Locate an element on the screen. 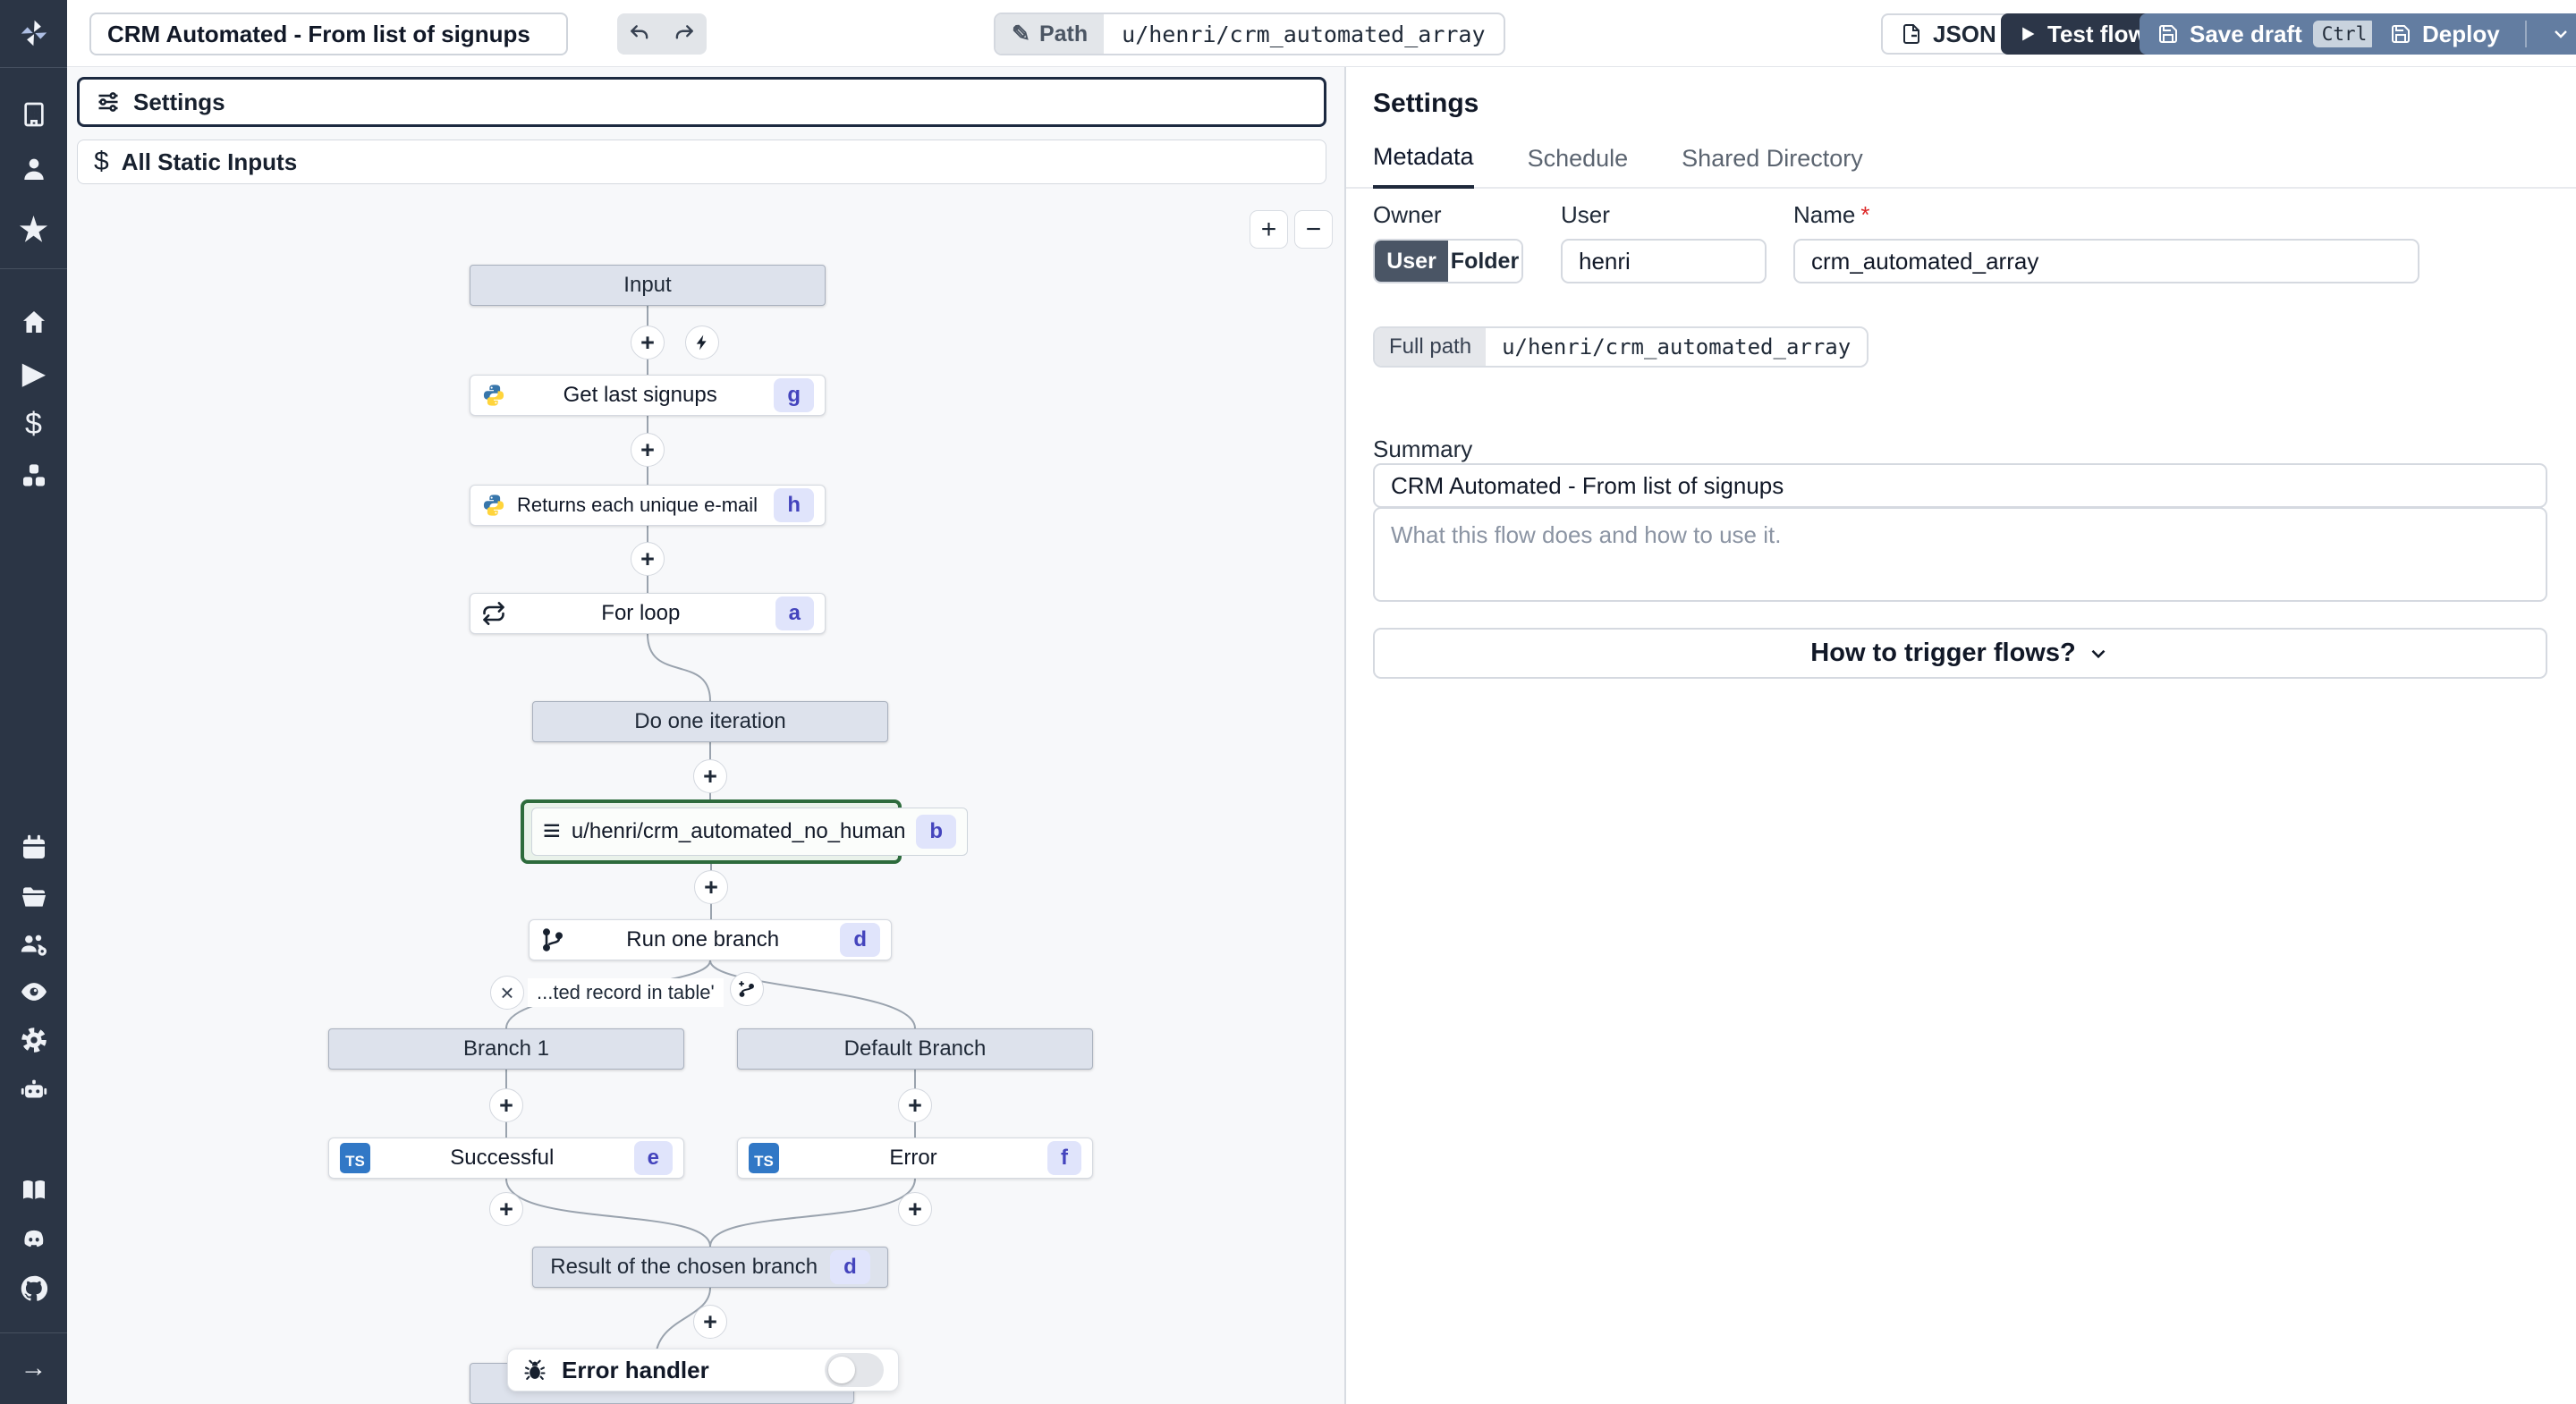 Image resolution: width=2576 pixels, height=1404 pixels. owner-option-user: User is located at coordinates (1411, 261).